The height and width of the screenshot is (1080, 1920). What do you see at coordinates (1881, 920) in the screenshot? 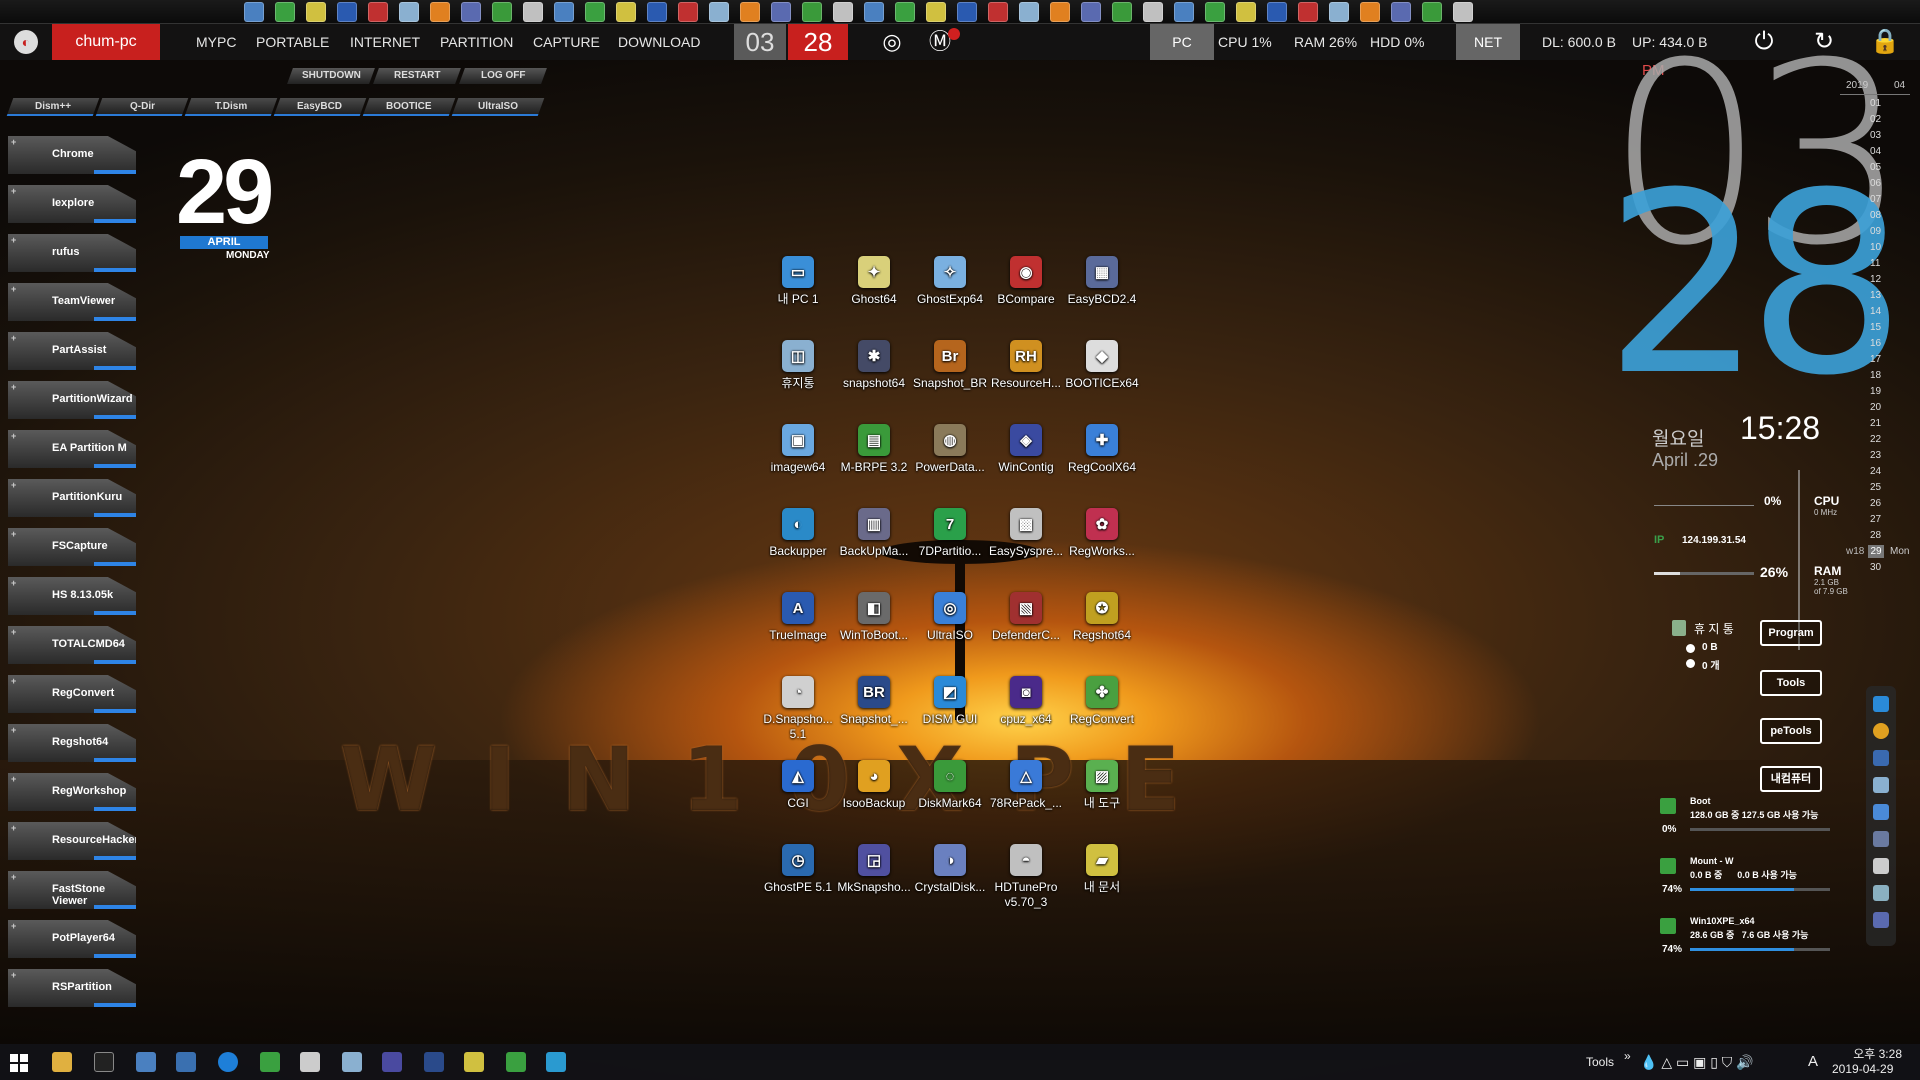
I see `dock-user-icon` at bounding box center [1881, 920].